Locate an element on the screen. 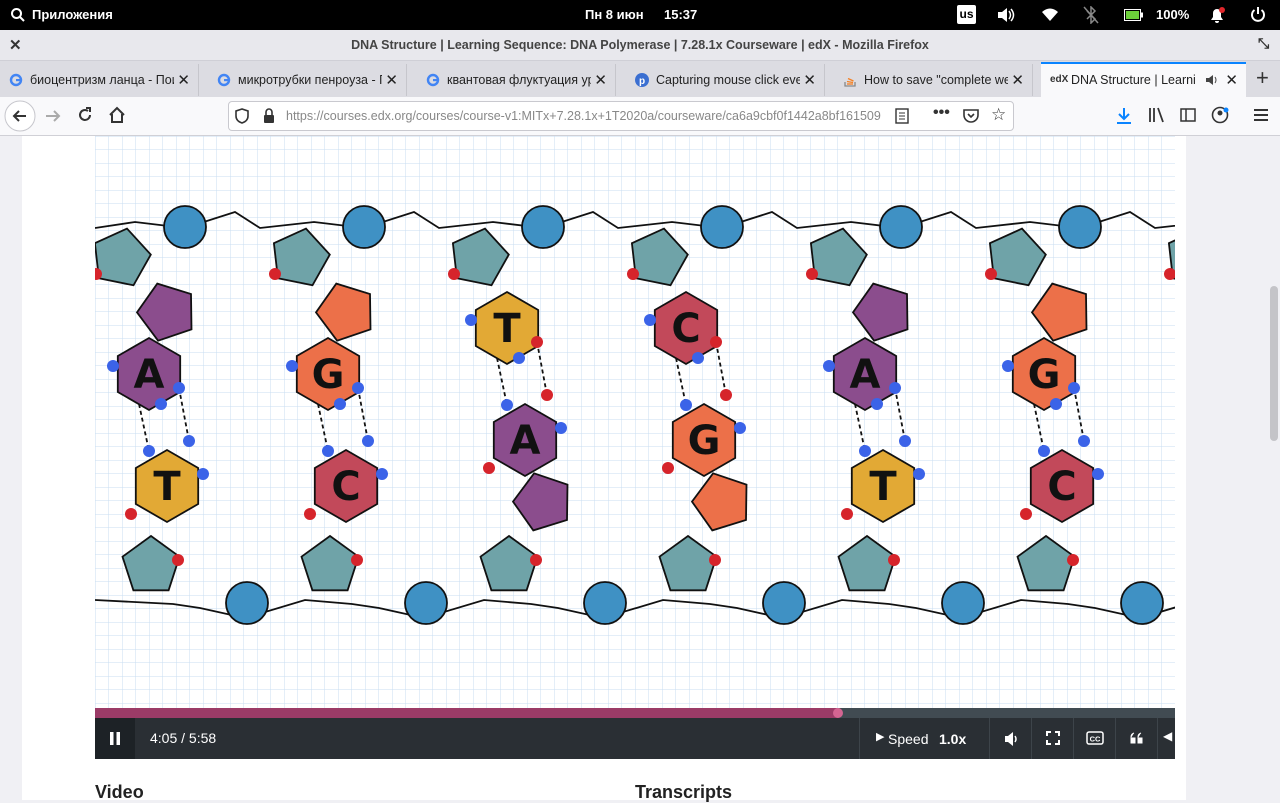  pause-button is located at coordinates (115, 738).